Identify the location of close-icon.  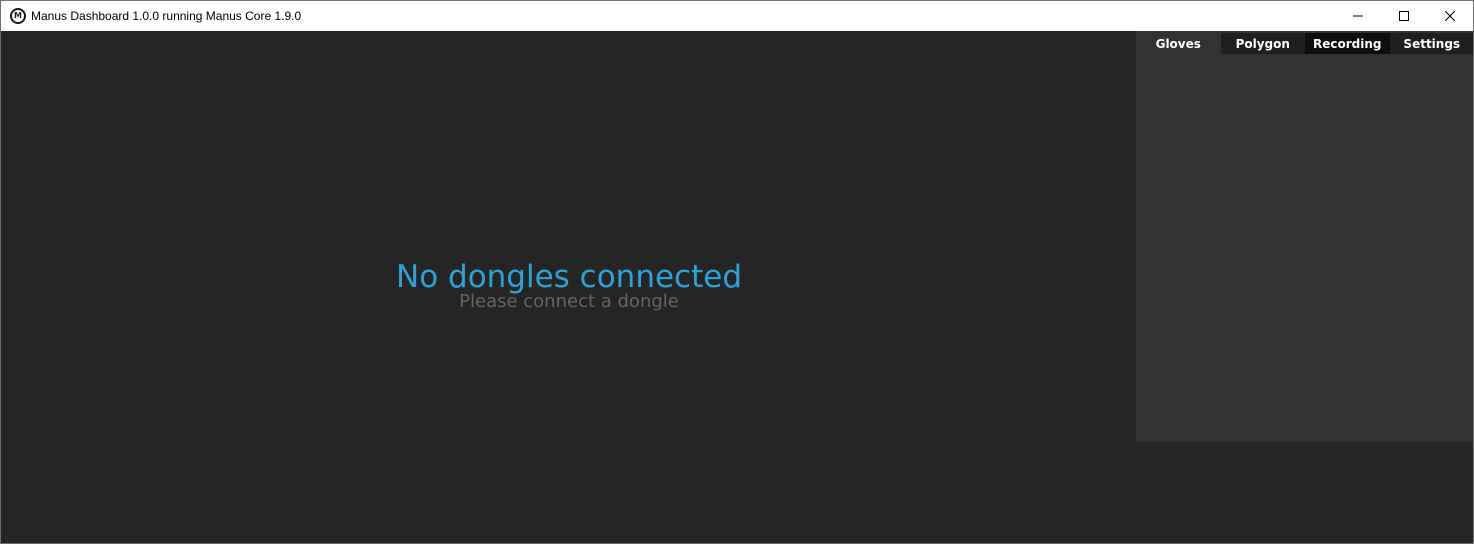
(1450, 16).